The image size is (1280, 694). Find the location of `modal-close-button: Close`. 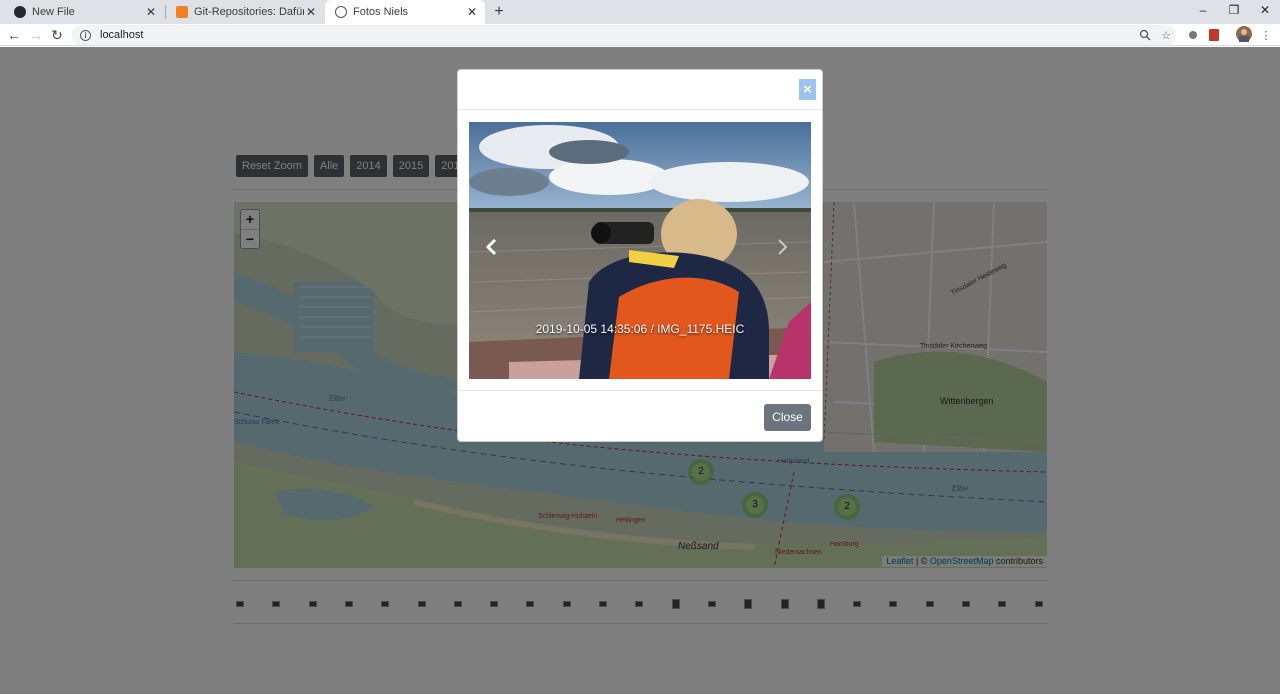

modal-close-button: Close is located at coordinates (787, 417).